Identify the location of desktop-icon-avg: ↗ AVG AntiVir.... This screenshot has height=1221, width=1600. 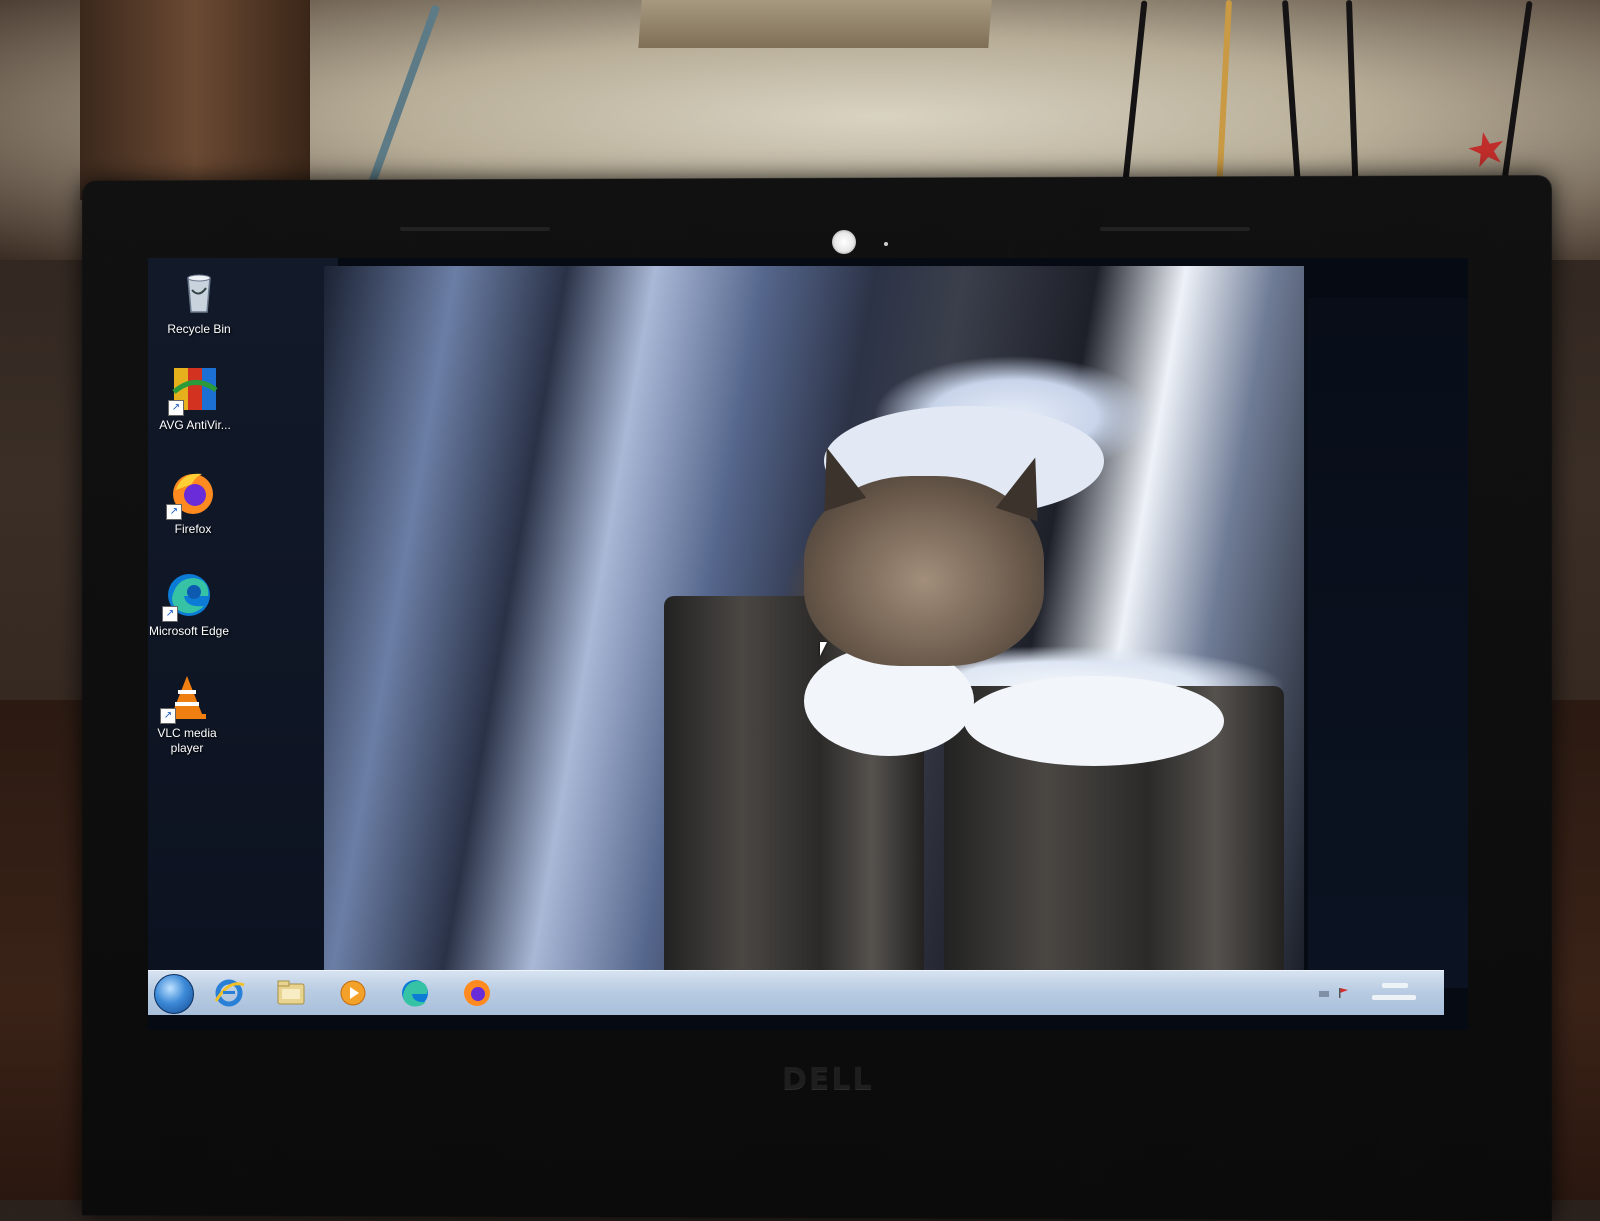
(195, 398).